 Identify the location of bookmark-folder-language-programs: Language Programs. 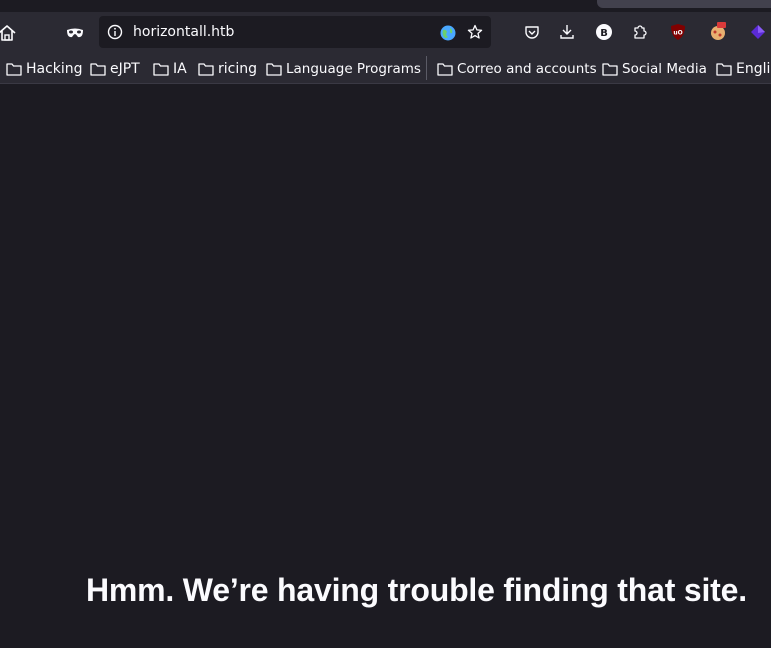
(343, 68).